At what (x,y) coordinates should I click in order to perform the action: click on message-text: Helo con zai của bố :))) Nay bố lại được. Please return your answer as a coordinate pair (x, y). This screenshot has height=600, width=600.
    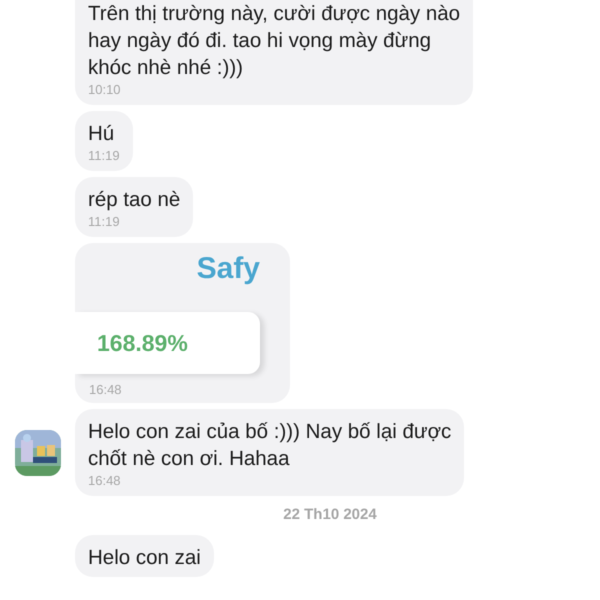
    Looking at the image, I should click on (270, 432).